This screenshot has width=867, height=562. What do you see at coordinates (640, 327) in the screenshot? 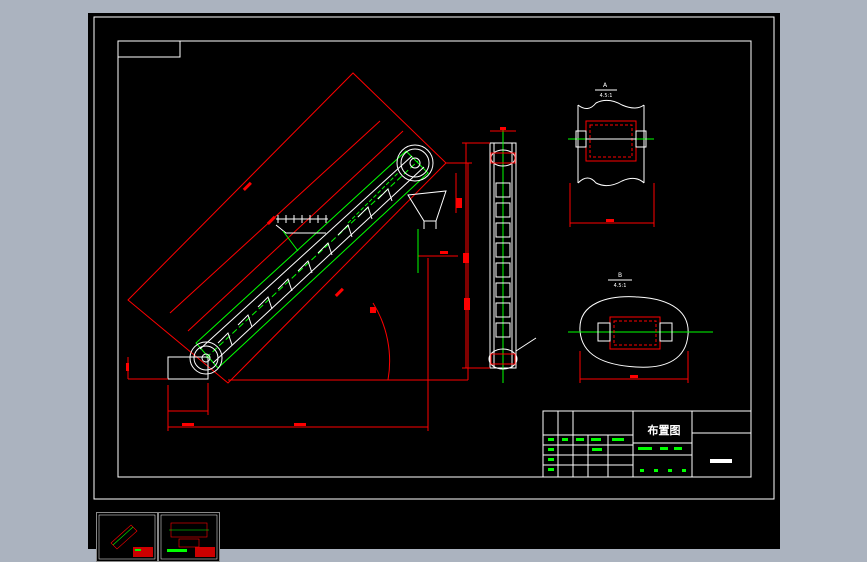
I see `detail-view-b: B 4.5:1` at bounding box center [640, 327].